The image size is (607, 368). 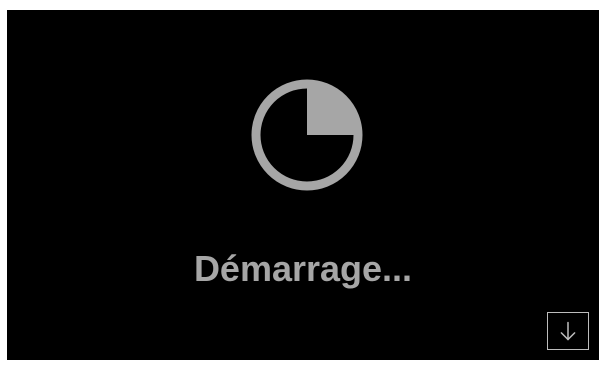 I want to click on pie-progress-icon, so click(x=307, y=135).